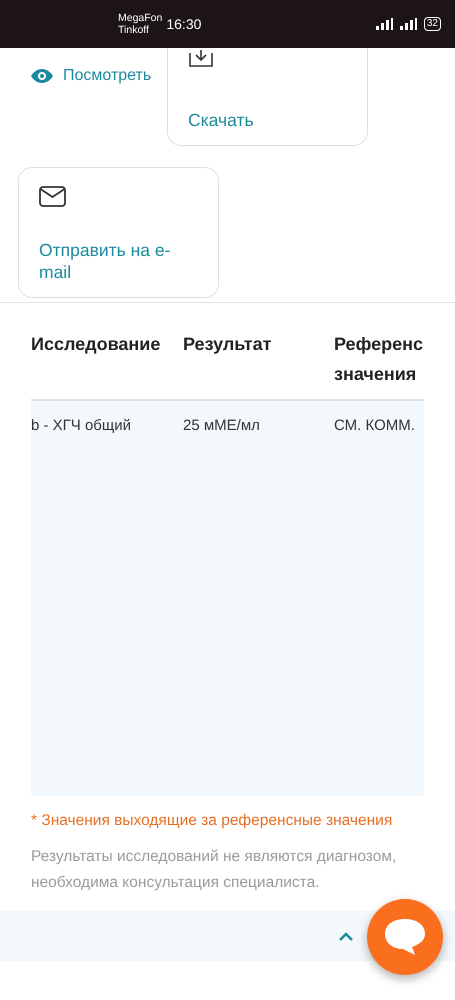 This screenshot has width=455, height=1000. I want to click on view-link: Посмотреть, so click(99, 76).